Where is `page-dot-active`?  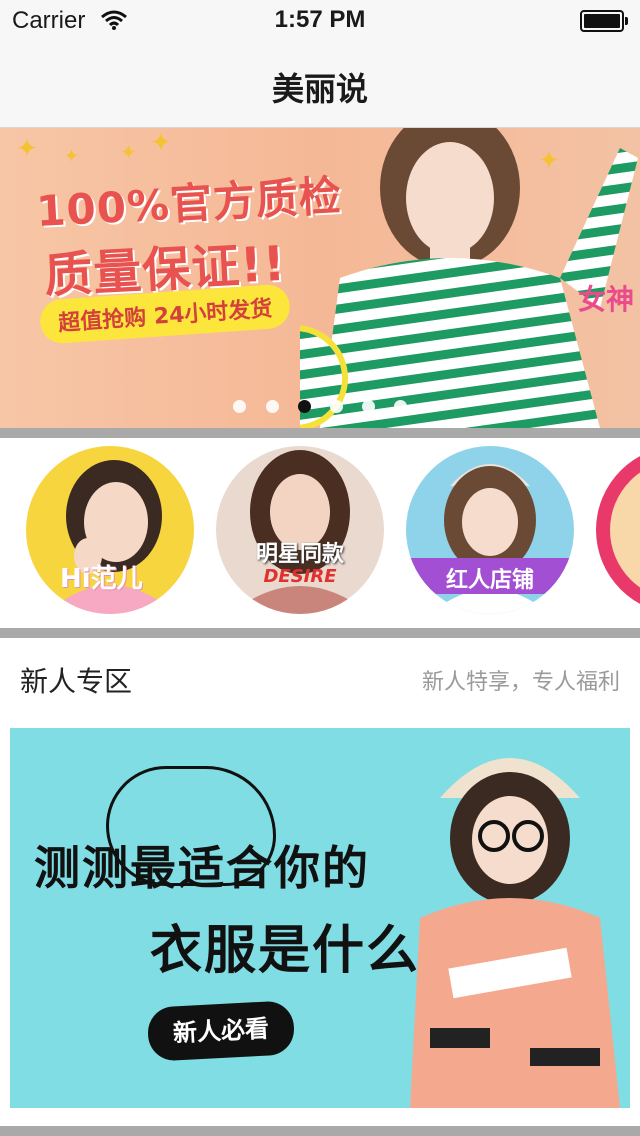
page-dot-active is located at coordinates (304, 406).